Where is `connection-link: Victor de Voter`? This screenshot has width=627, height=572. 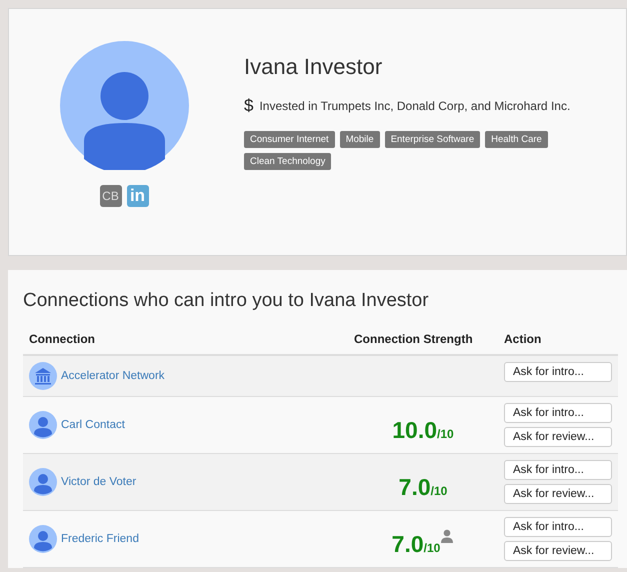
connection-link: Victor de Voter is located at coordinates (98, 482).